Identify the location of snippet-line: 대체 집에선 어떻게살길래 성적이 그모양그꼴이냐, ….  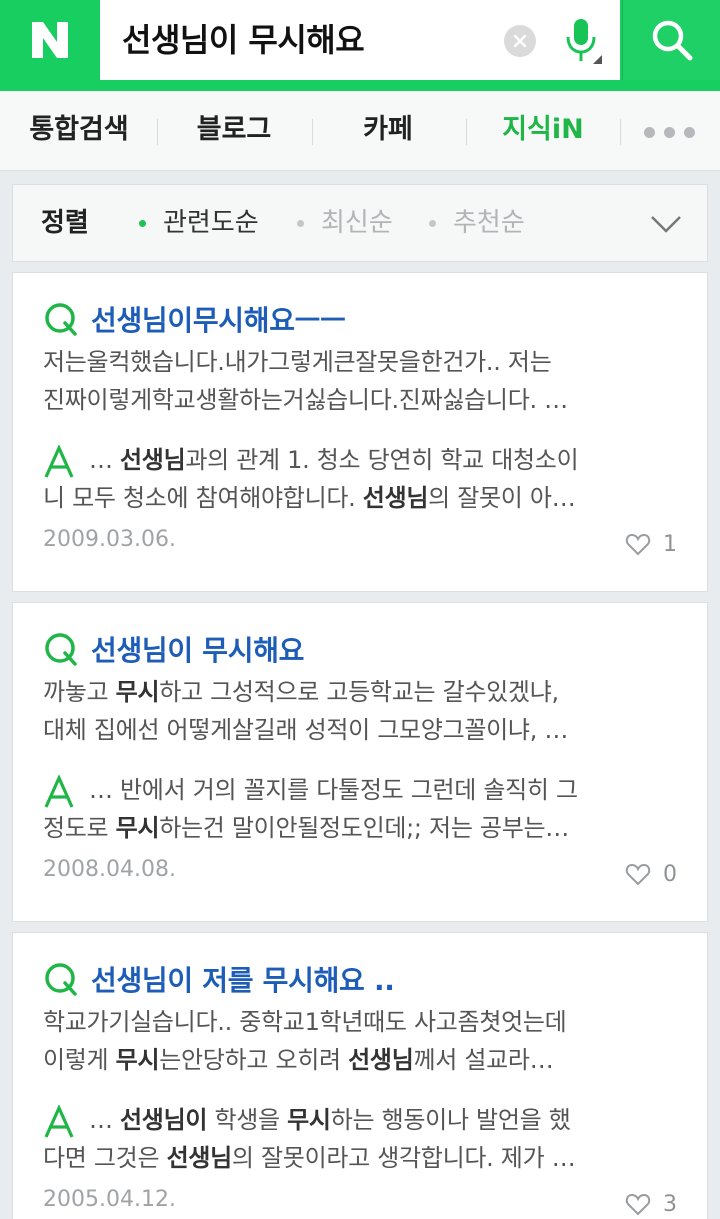
(363, 730).